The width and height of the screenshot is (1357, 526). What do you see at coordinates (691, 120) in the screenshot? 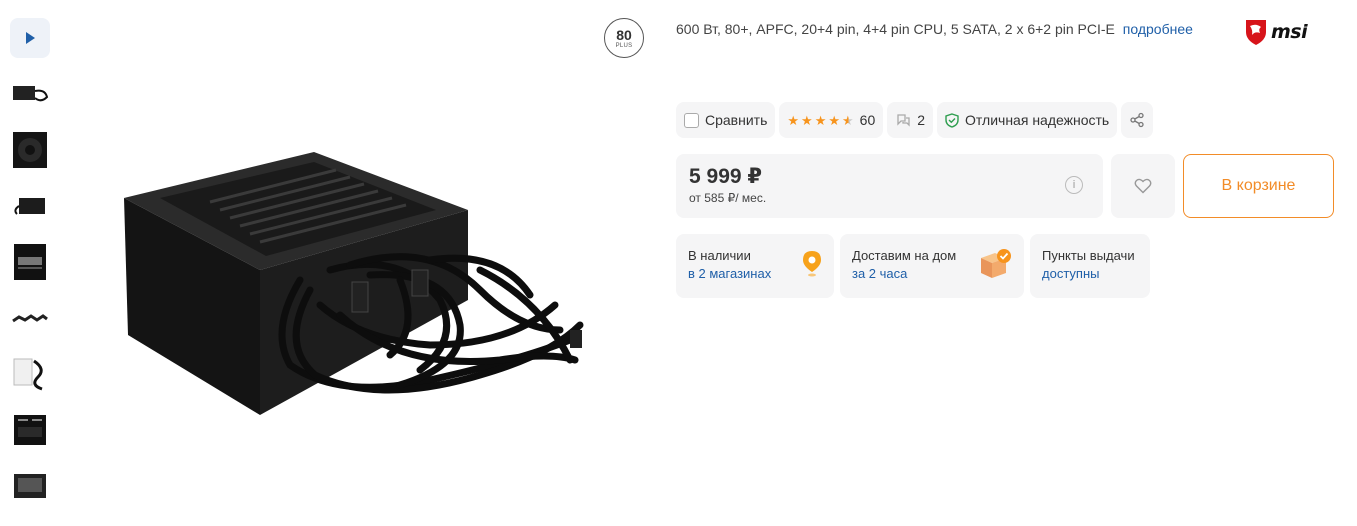
I see `compare-checkbox` at bounding box center [691, 120].